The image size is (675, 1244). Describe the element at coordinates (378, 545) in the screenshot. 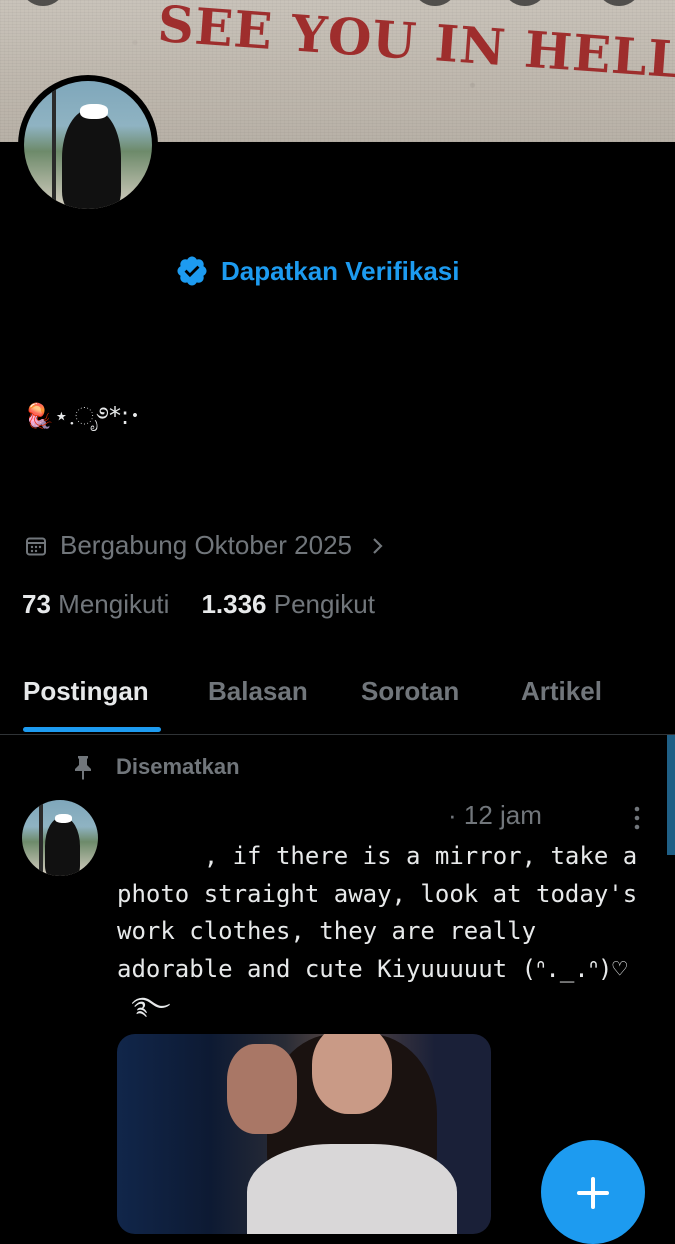

I see `chevron-right-icon` at that location.